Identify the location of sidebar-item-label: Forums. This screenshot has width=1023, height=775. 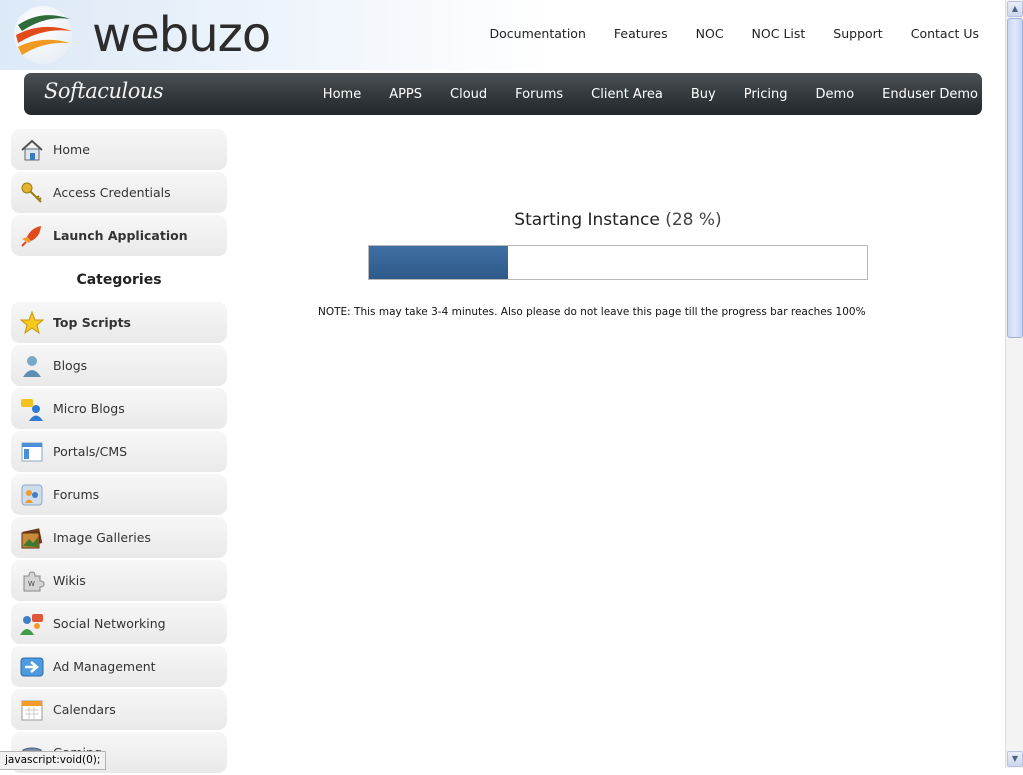
(76, 494).